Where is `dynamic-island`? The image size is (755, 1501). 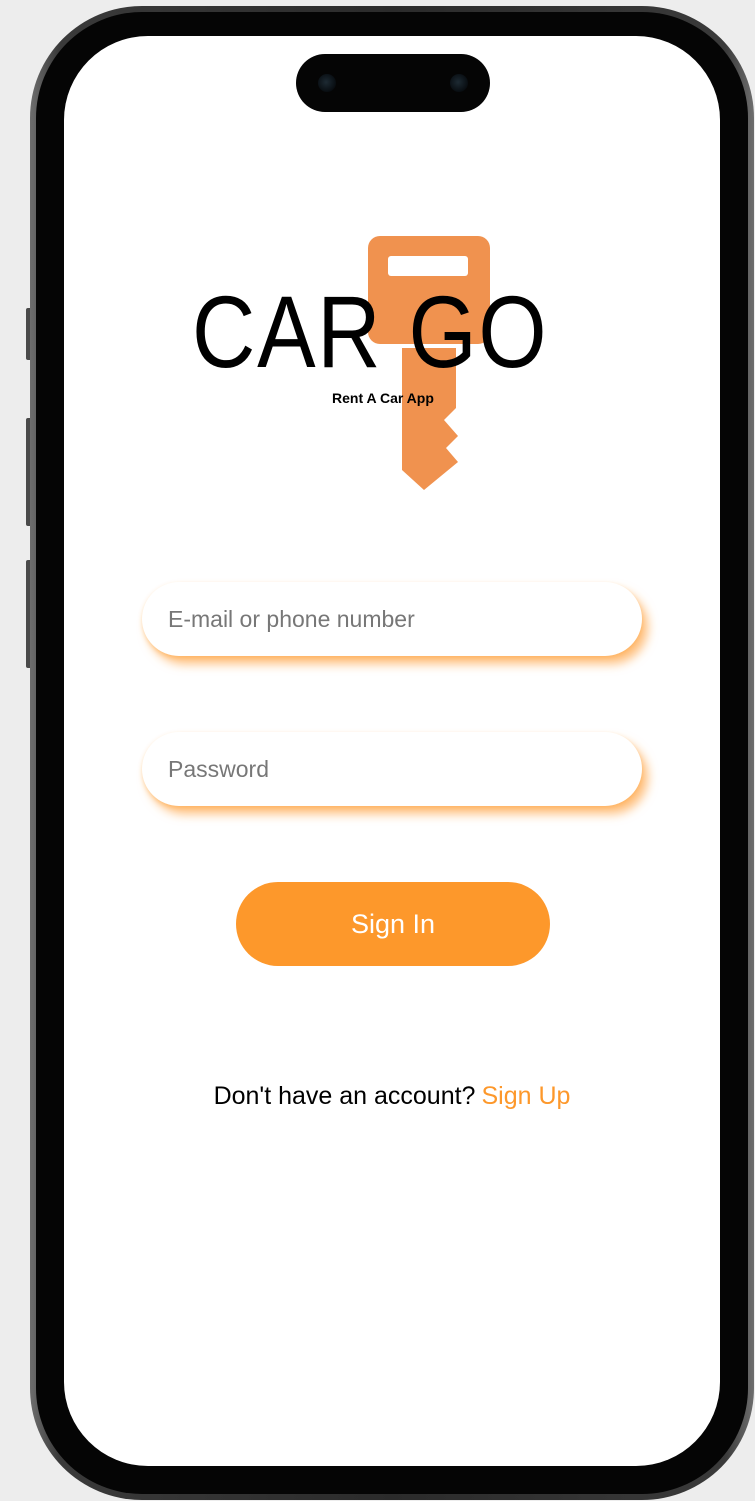
dynamic-island is located at coordinates (393, 83).